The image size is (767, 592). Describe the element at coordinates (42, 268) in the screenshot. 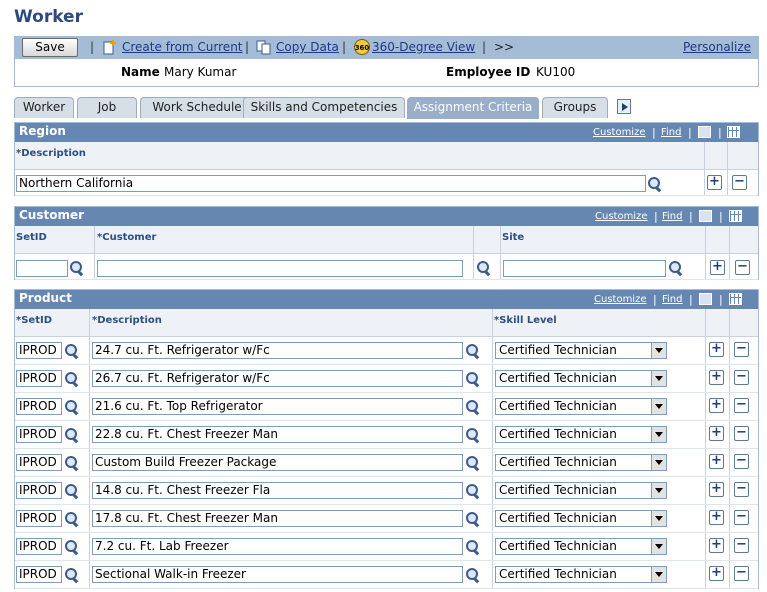

I see `customer-setid-input` at that location.